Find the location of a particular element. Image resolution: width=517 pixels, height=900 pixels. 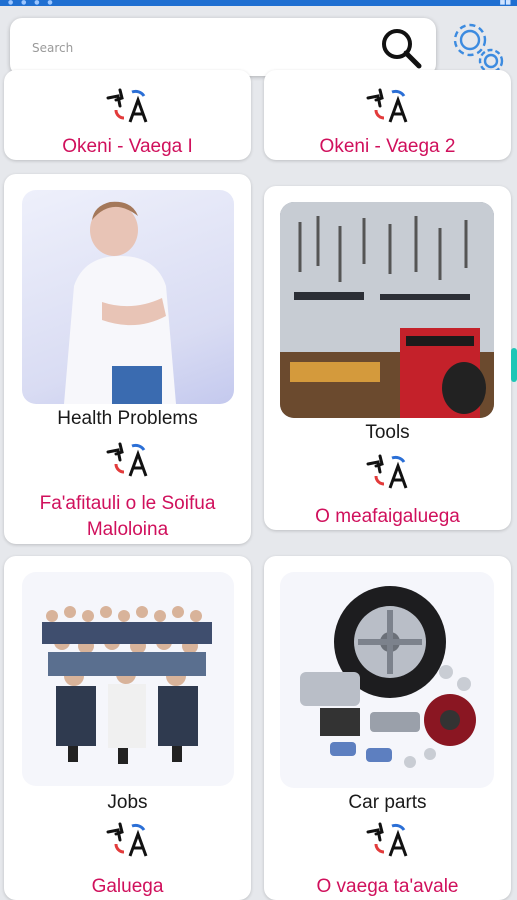

card-label-english: Health Problems is located at coordinates (127, 418).